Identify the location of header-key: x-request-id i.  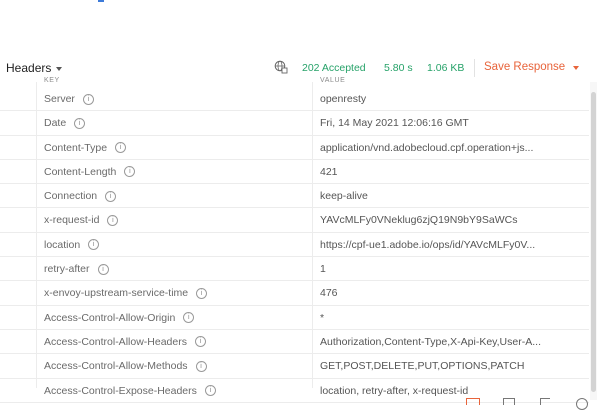
(81, 220).